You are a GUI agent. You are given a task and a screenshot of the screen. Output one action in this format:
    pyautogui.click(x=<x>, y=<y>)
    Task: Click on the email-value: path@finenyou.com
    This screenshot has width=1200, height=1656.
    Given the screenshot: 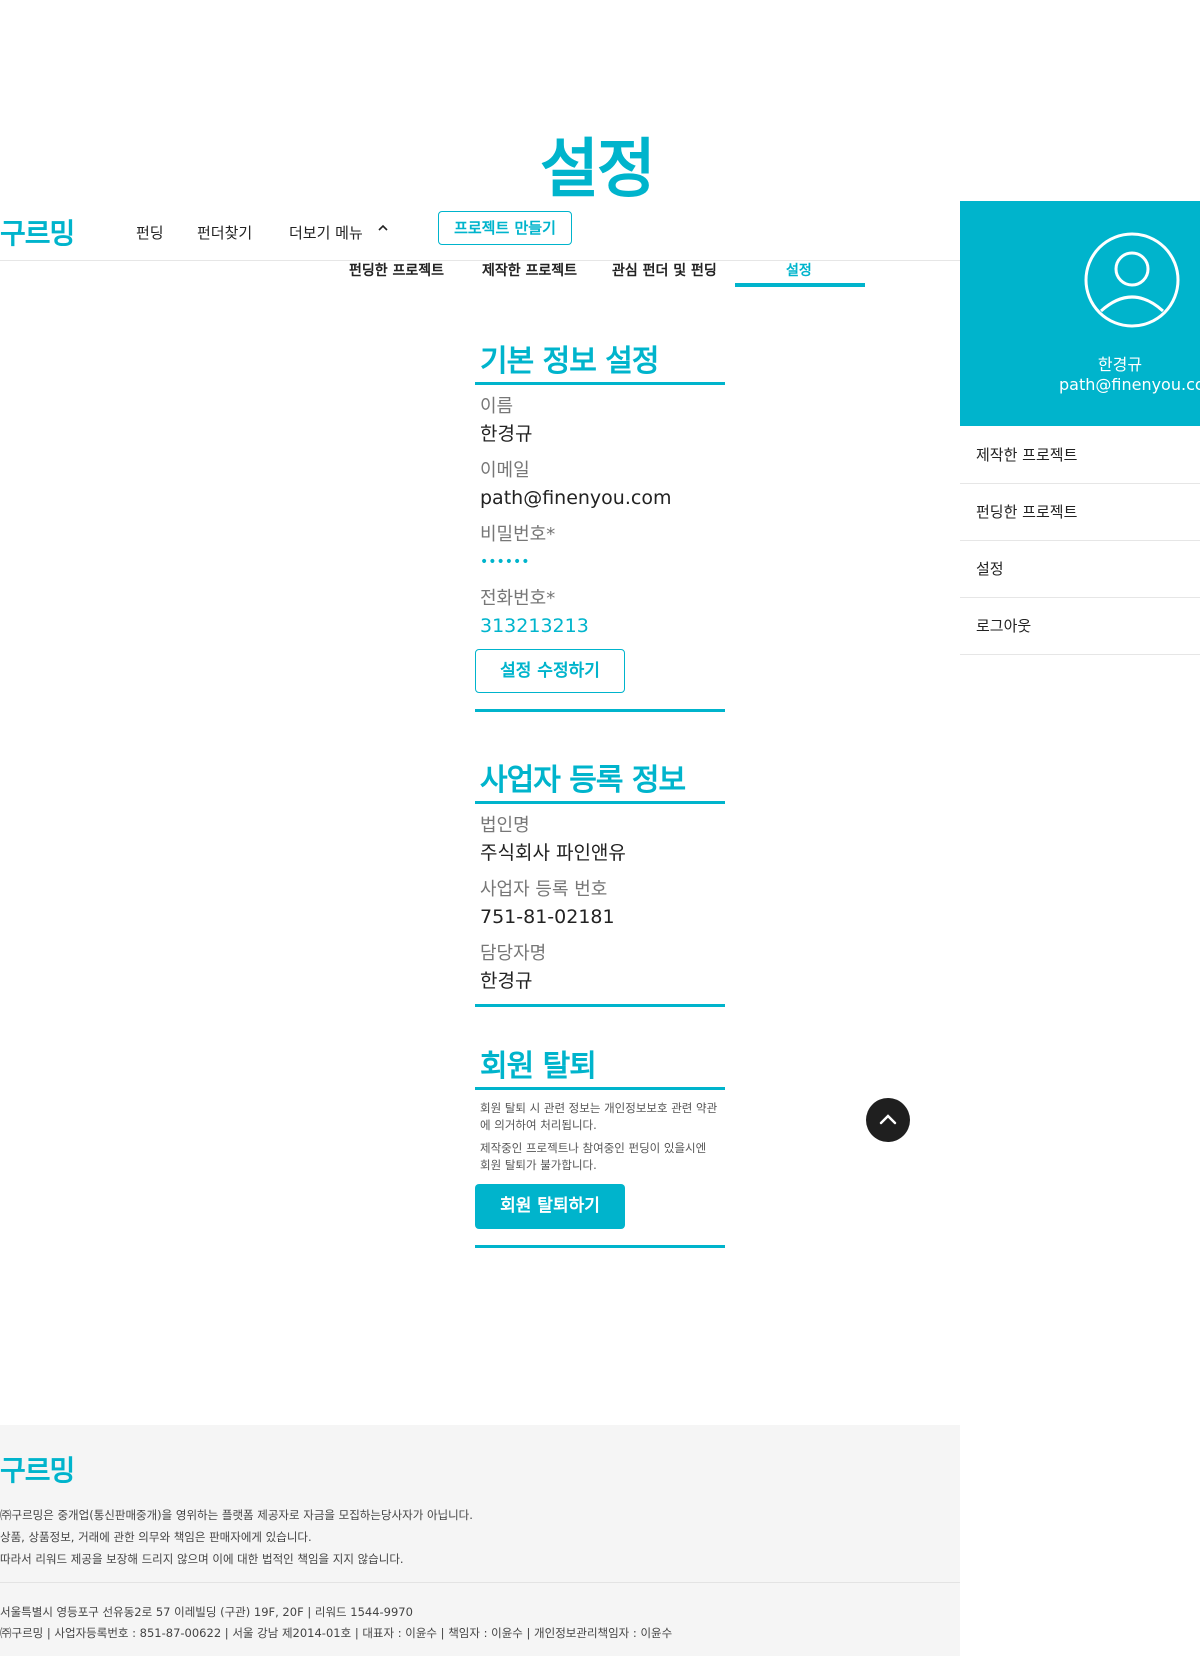 What is the action you would take?
    pyautogui.click(x=576, y=498)
    